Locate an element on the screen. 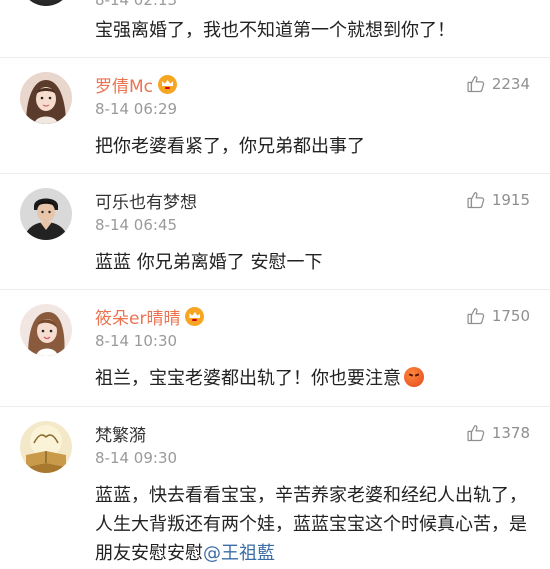 The height and width of the screenshot is (569, 550). like-count: 1378 is located at coordinates (510, 433).